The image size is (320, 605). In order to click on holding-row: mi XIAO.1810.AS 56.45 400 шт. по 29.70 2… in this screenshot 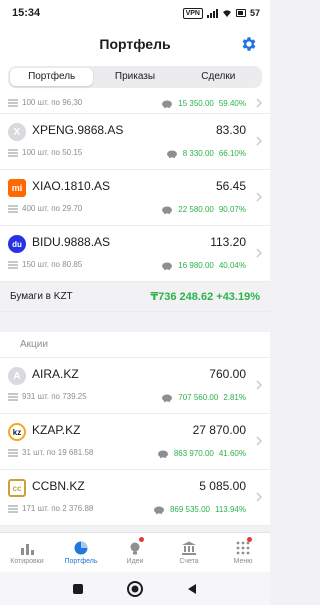, I will do `click(135, 198)`.